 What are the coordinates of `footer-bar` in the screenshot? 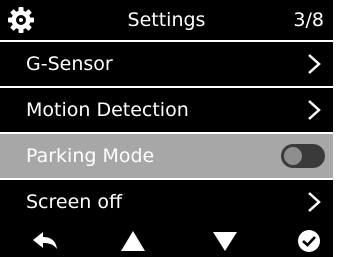 It's located at (166, 240).